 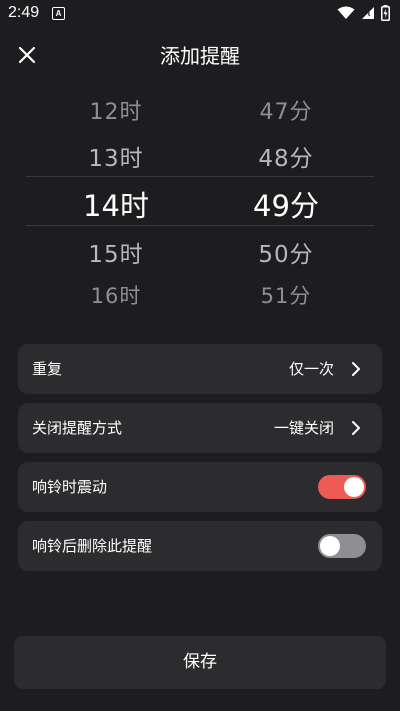 I want to click on dismiss-method-value: 一键关闭, so click(x=303, y=428).